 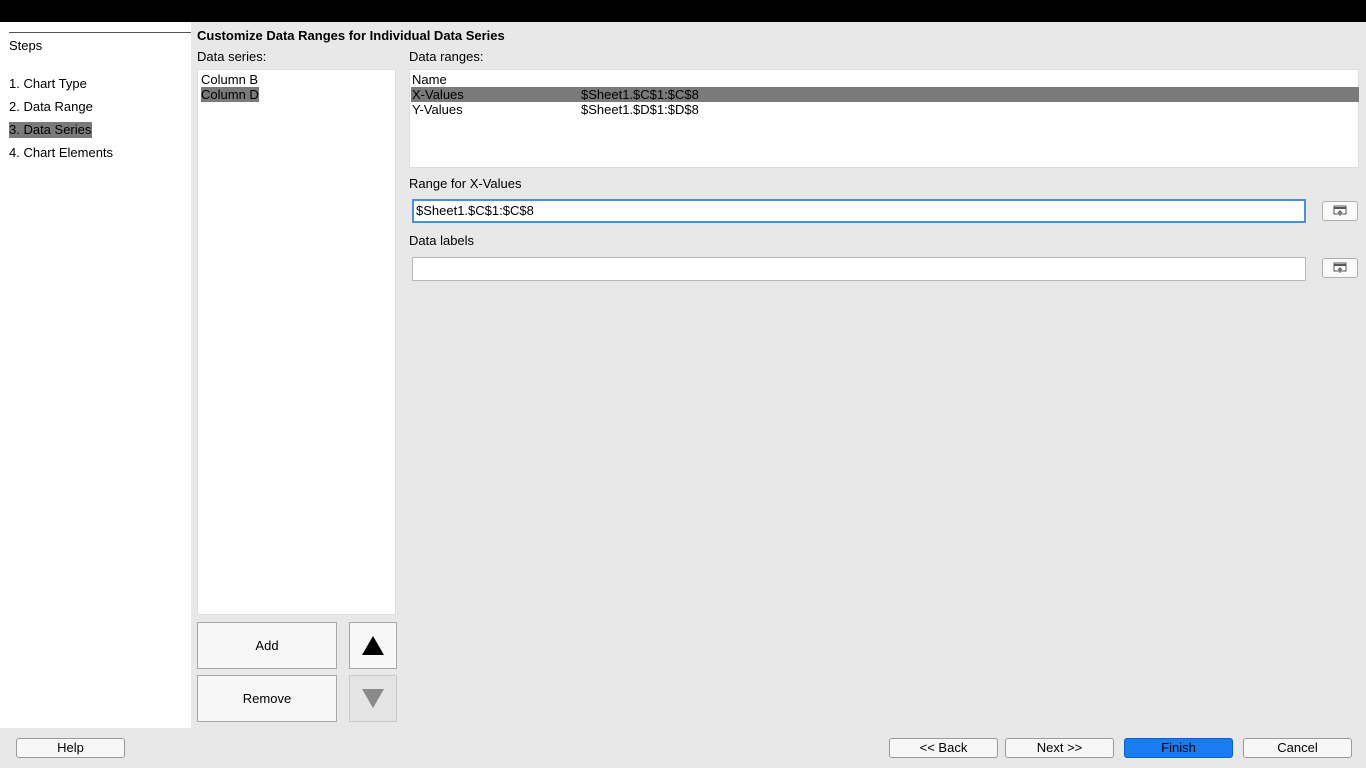 What do you see at coordinates (640, 109) in the screenshot?
I see `range-value: $Sheet1.$D$1:$D$8` at bounding box center [640, 109].